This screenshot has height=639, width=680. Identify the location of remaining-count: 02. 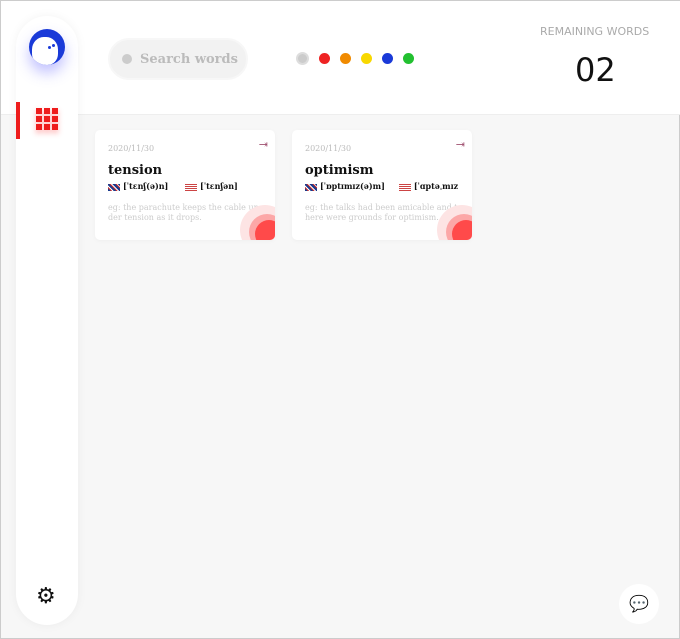
(595, 70).